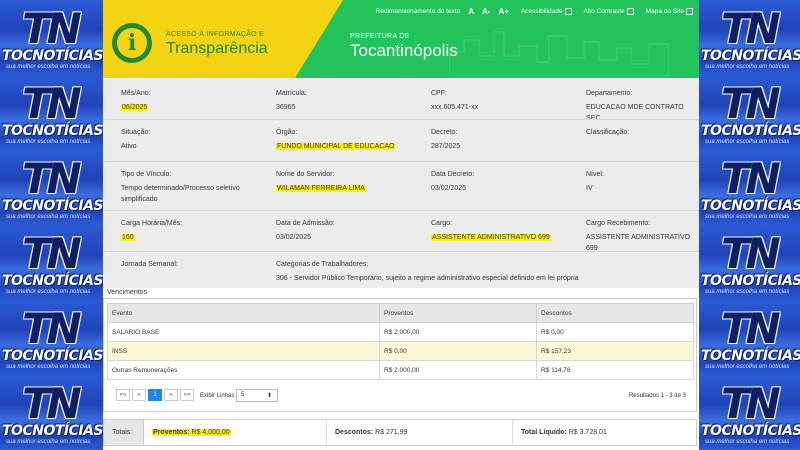  Describe the element at coordinates (609, 93) in the screenshot. I see `field-label: Departamento:` at that location.